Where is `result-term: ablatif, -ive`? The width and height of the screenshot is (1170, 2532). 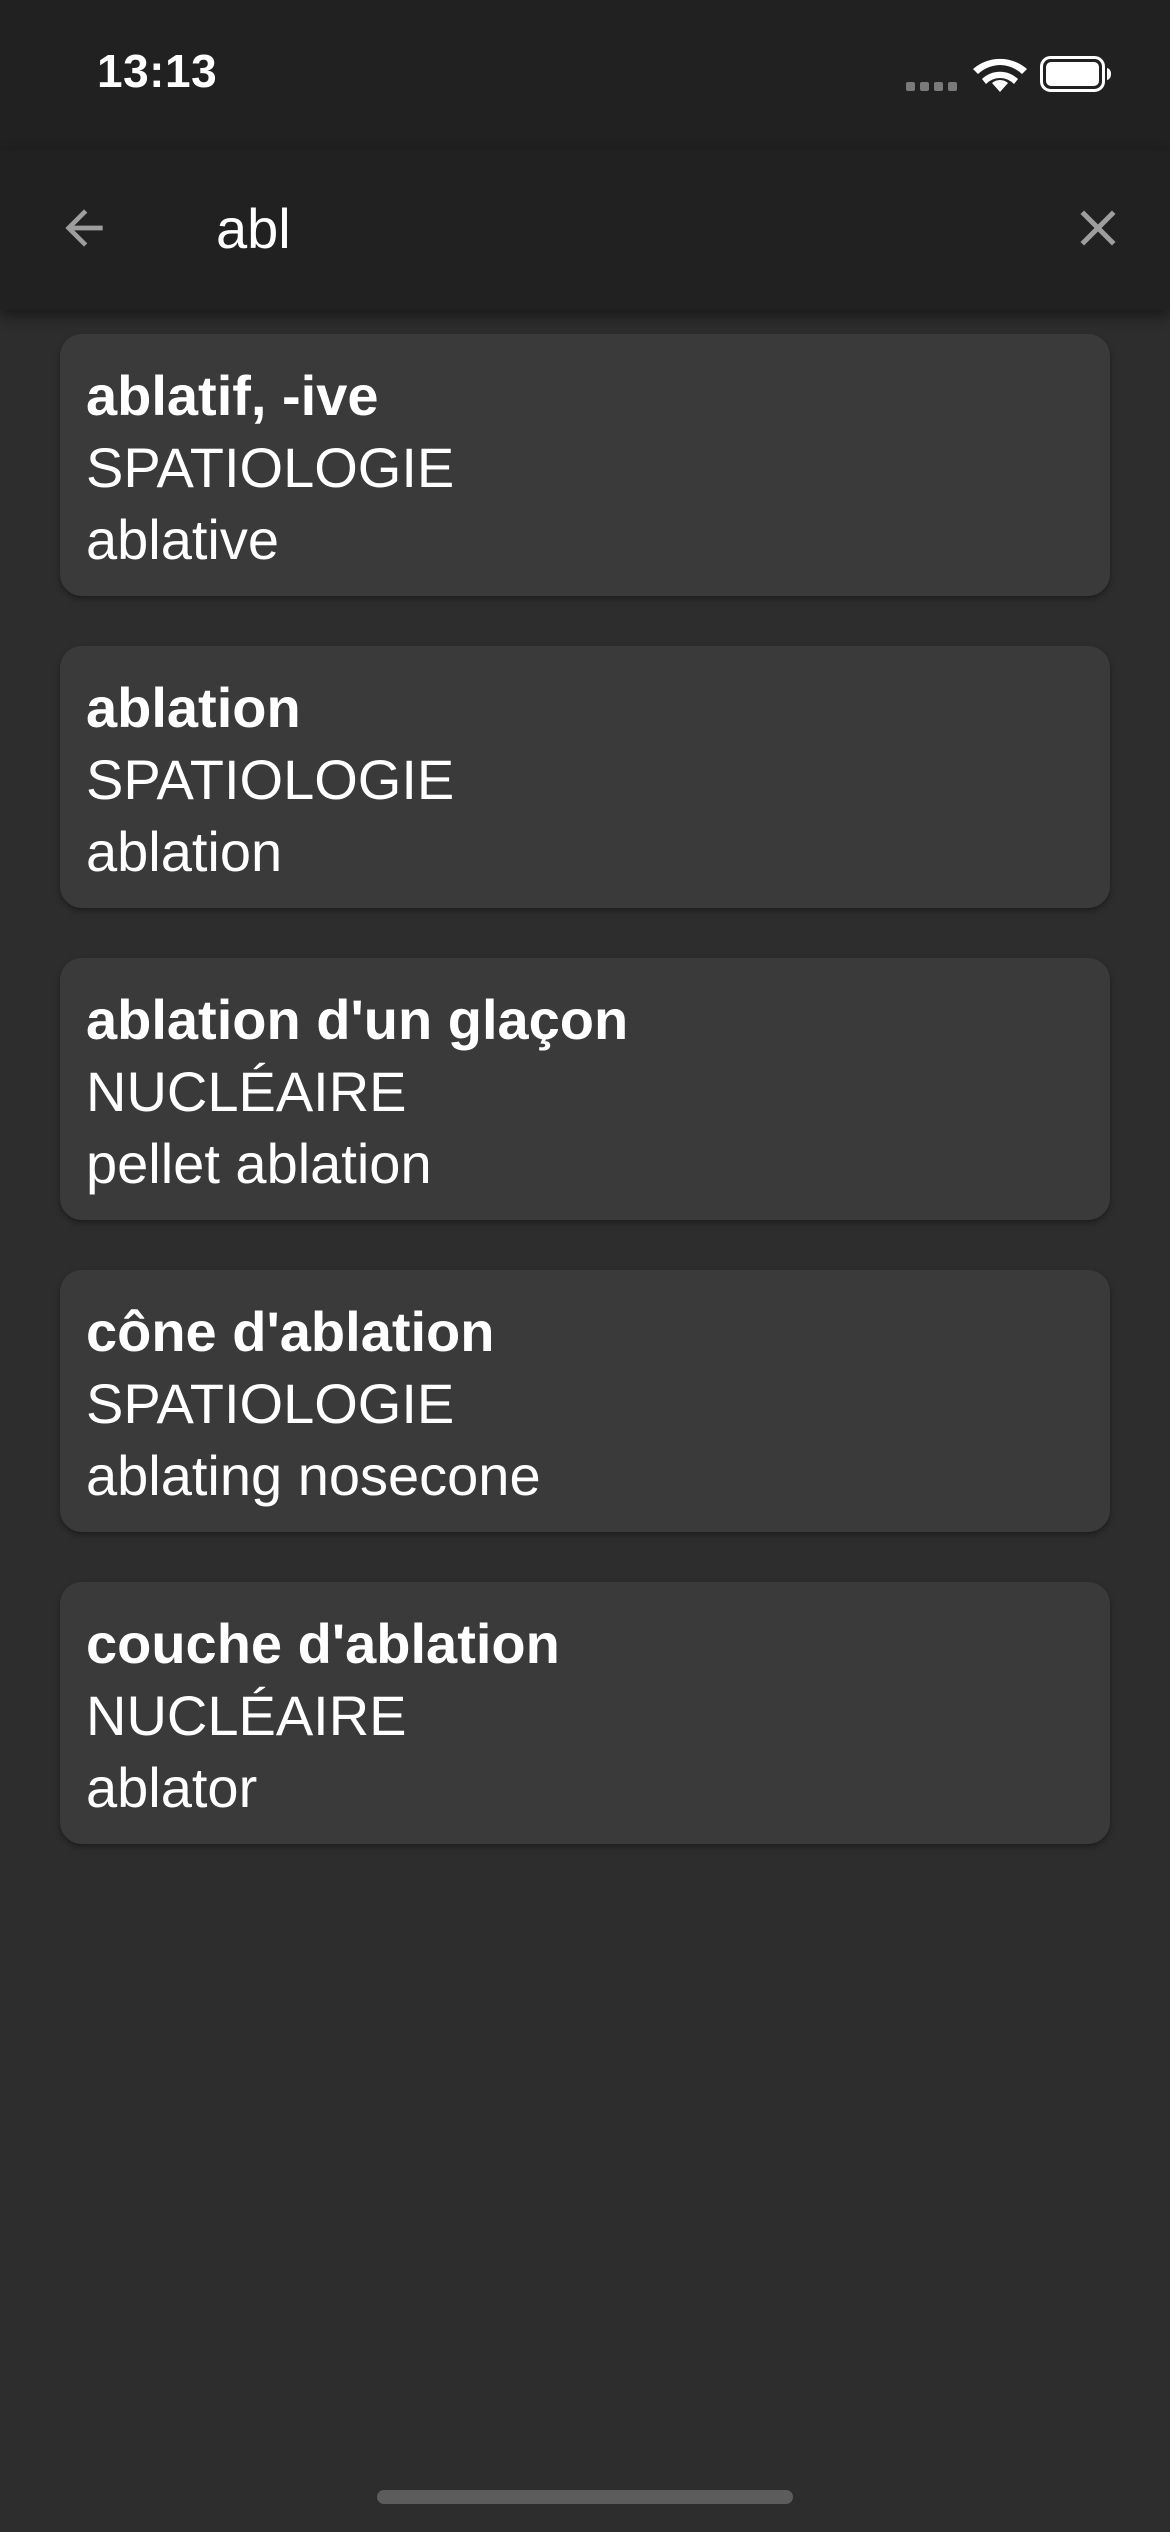 result-term: ablatif, -ive is located at coordinates (232, 395).